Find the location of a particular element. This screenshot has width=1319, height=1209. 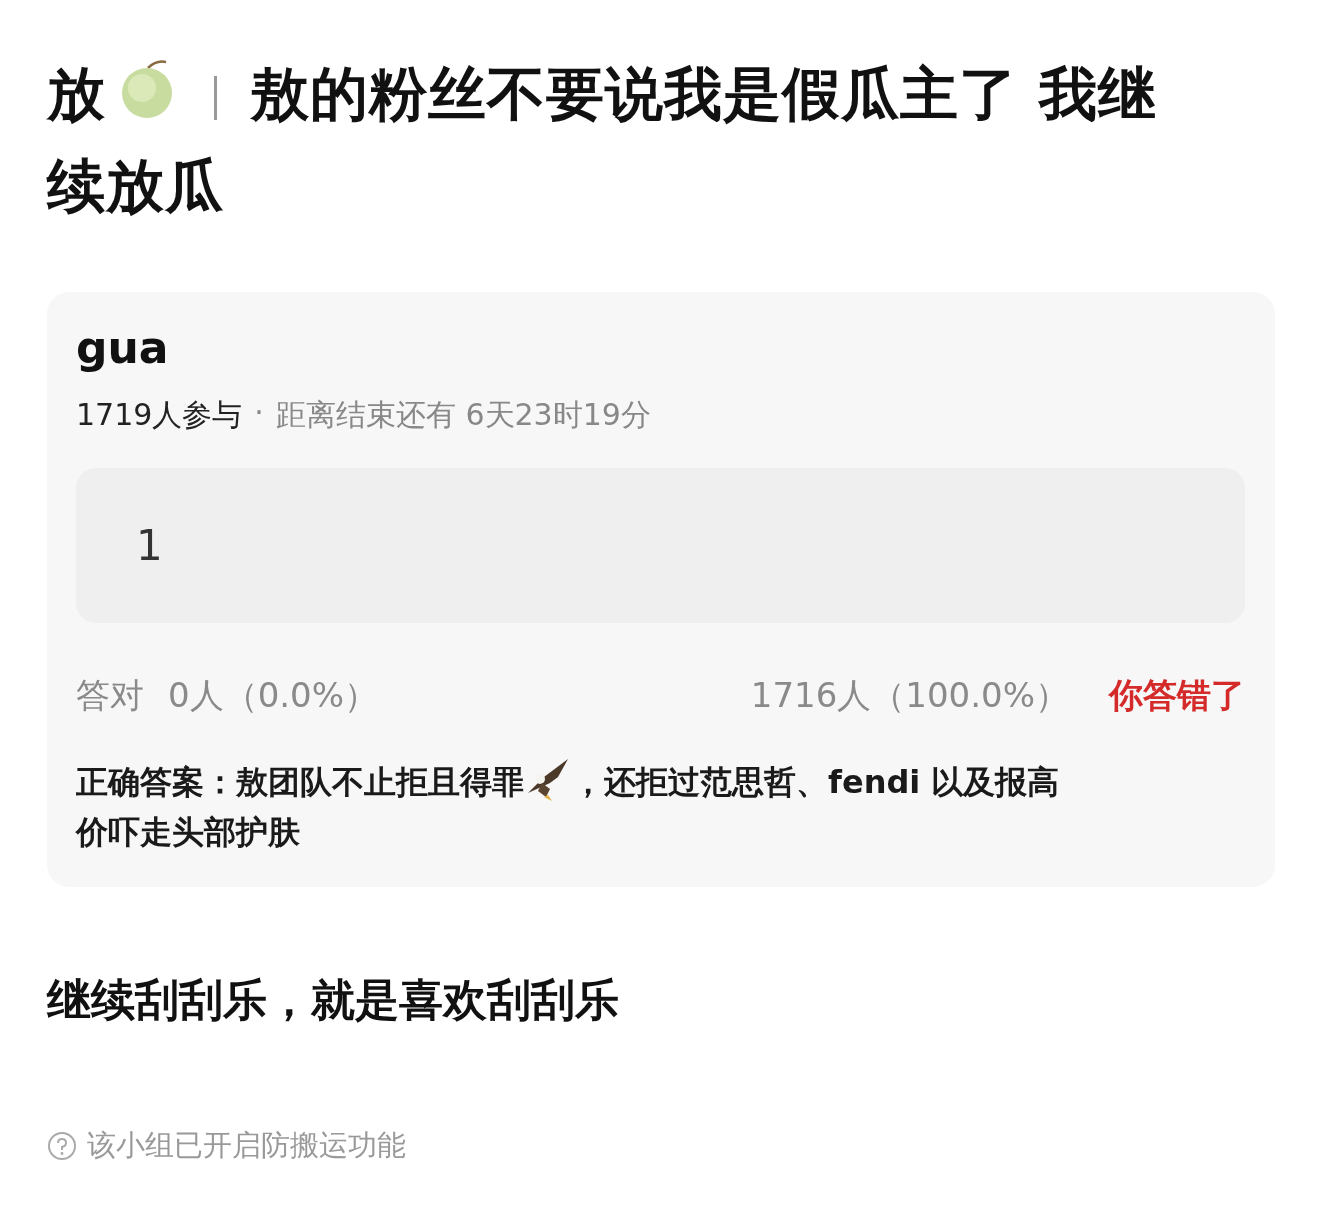

answer-text: 正确答案：敖团队不止拒且得罪 is located at coordinates (300, 782).